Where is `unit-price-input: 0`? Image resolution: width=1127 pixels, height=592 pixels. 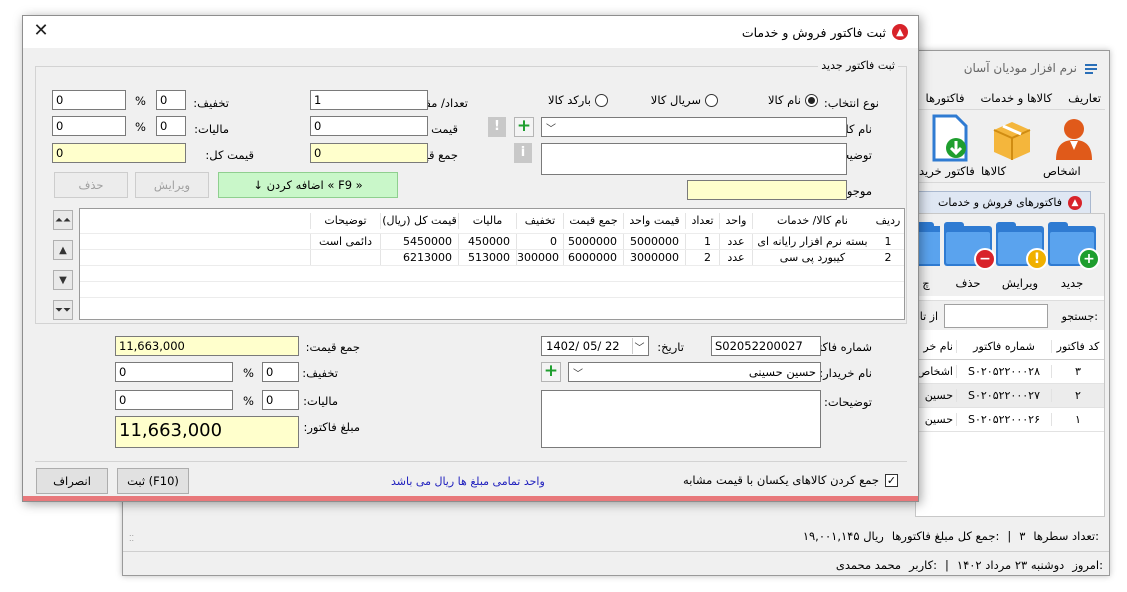
unit-price-input: 0 is located at coordinates (369, 126).